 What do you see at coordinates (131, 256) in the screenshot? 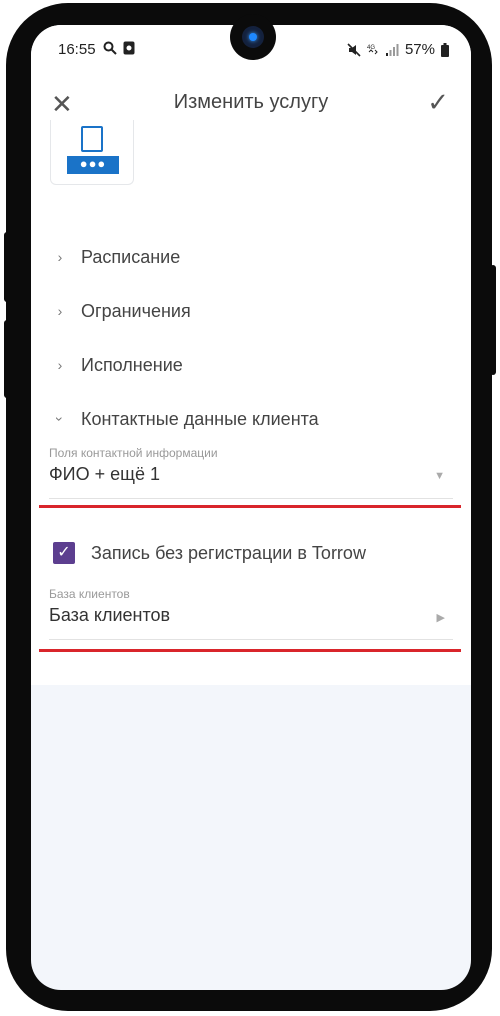
I see `section-label: Расписание` at bounding box center [131, 256].